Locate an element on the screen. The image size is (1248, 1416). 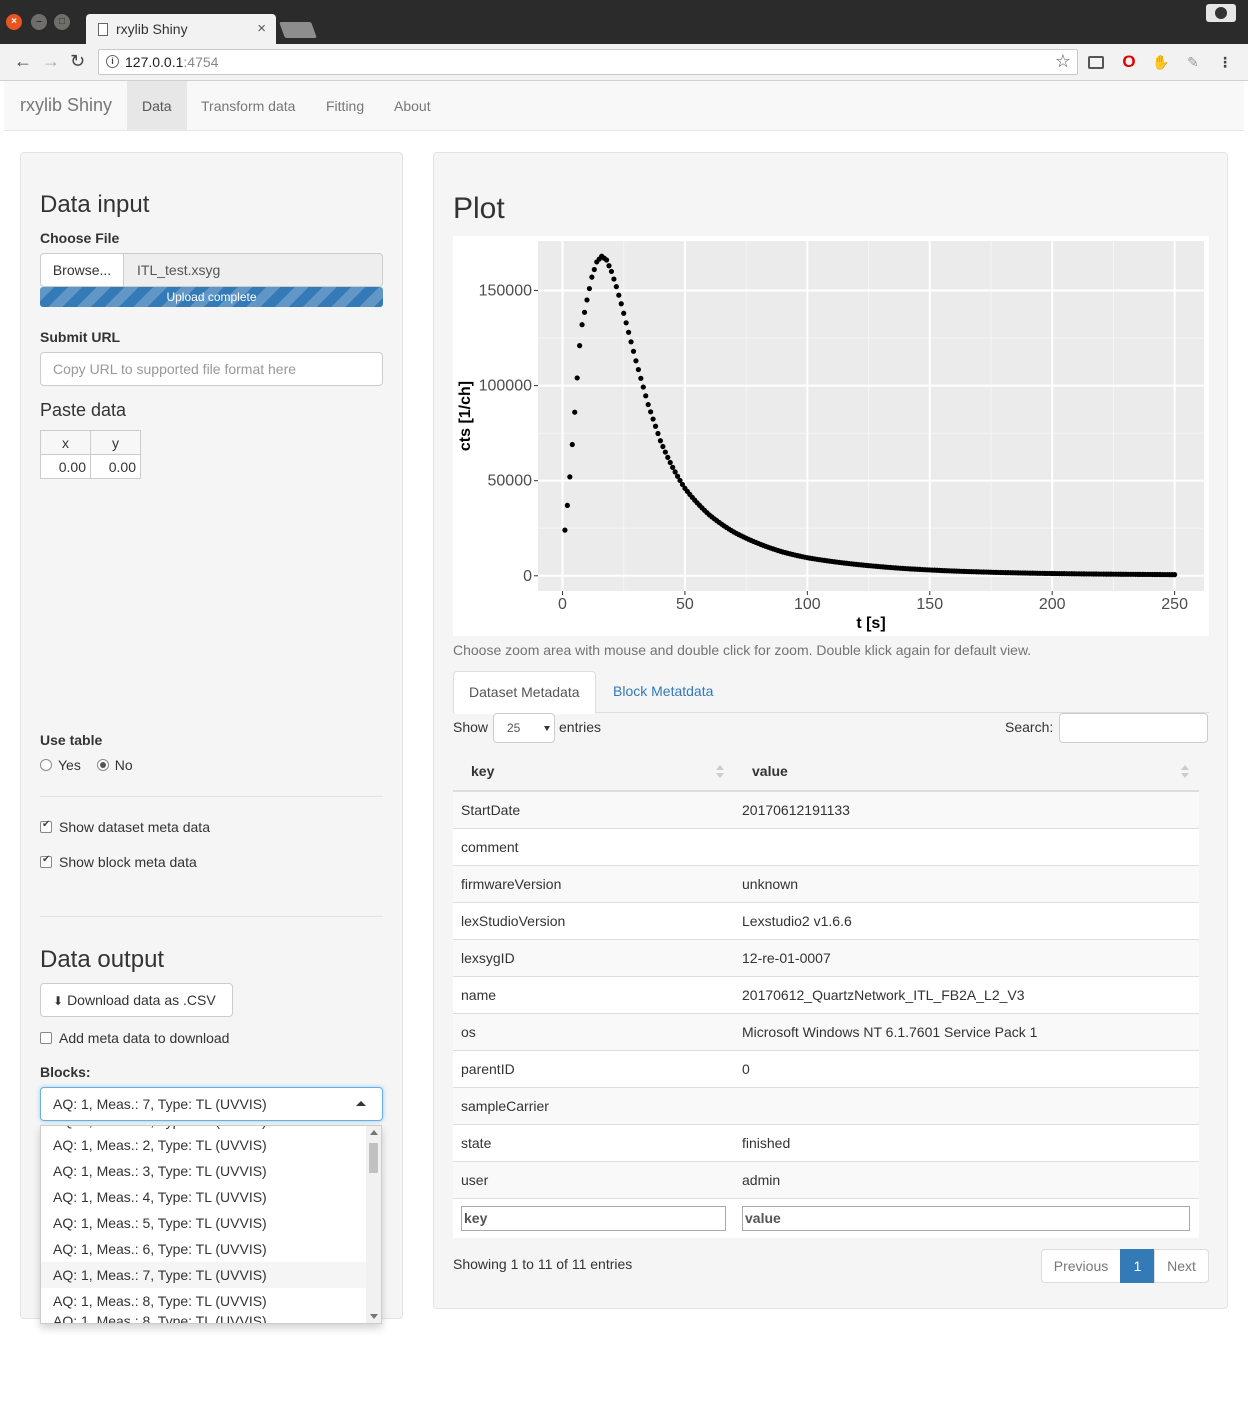
hand-extension-icon: ✋ is located at coordinates (1161, 62).